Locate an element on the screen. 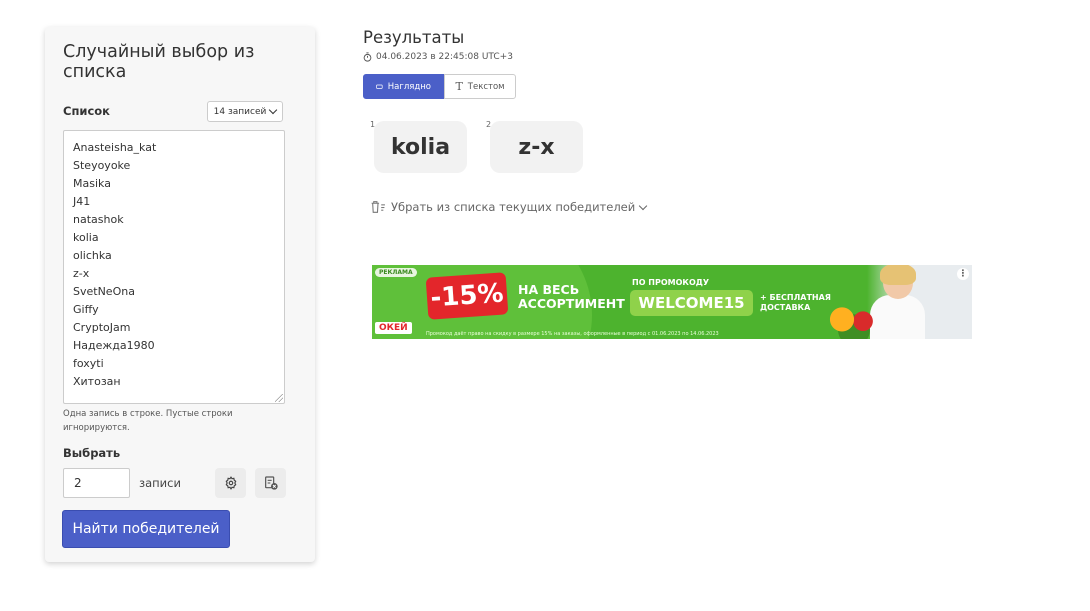 This screenshot has width=1090, height=611. gear-icon is located at coordinates (230, 483).